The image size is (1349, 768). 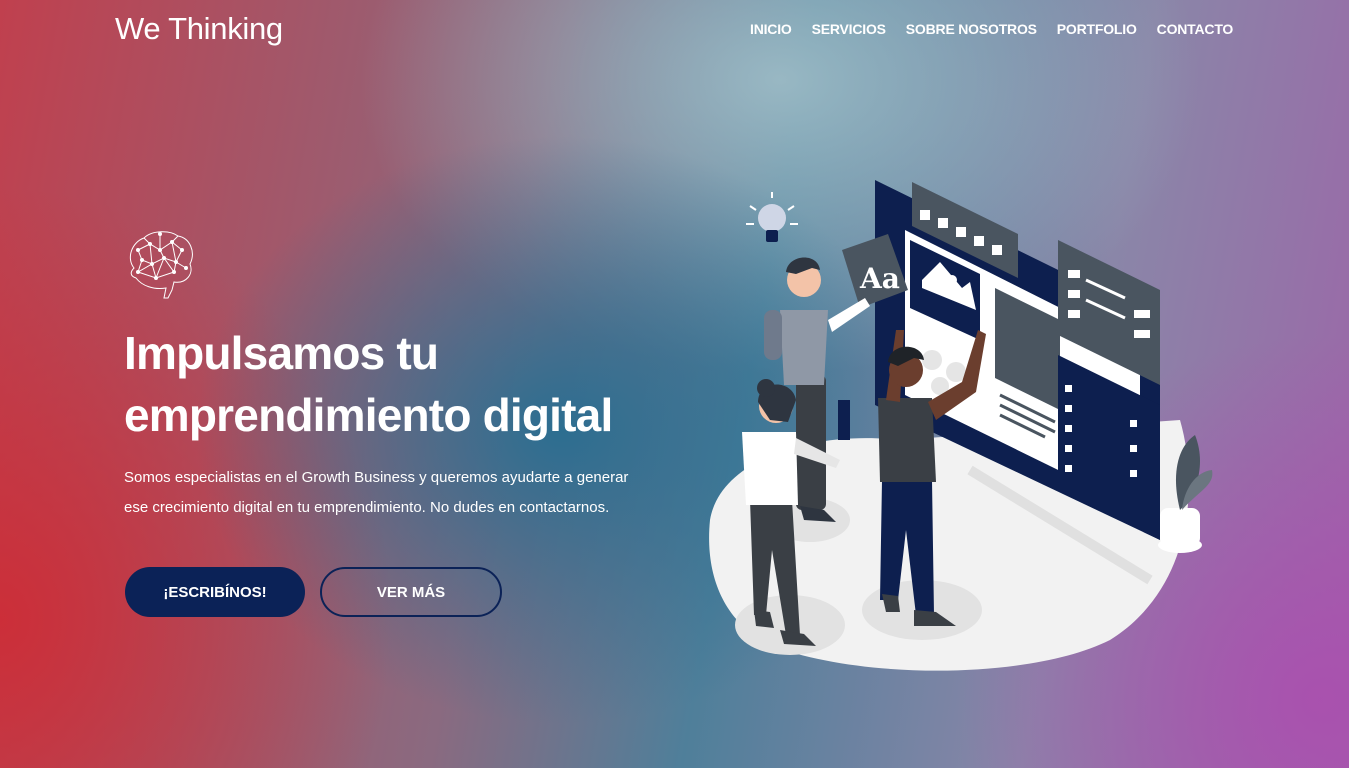 What do you see at coordinates (199, 29) in the screenshot?
I see `site-logo: We Thinking` at bounding box center [199, 29].